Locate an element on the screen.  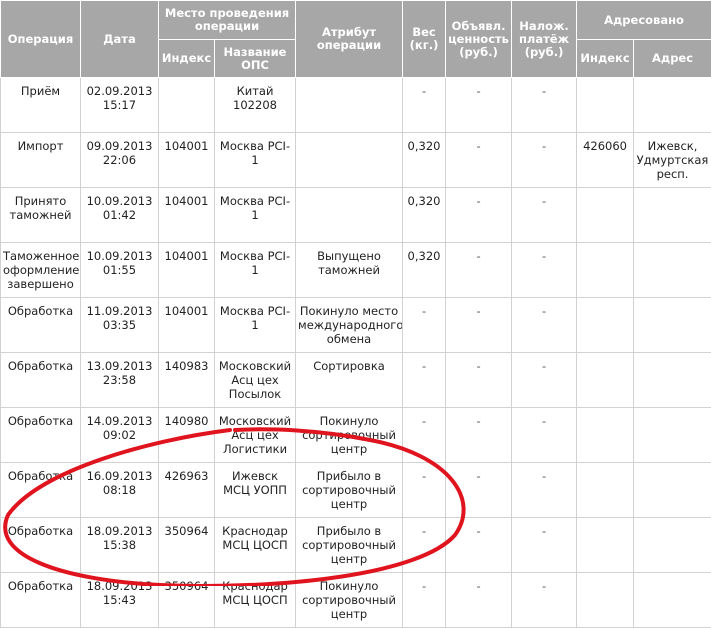
cell-attribute: Сортировка is located at coordinates (349, 380).